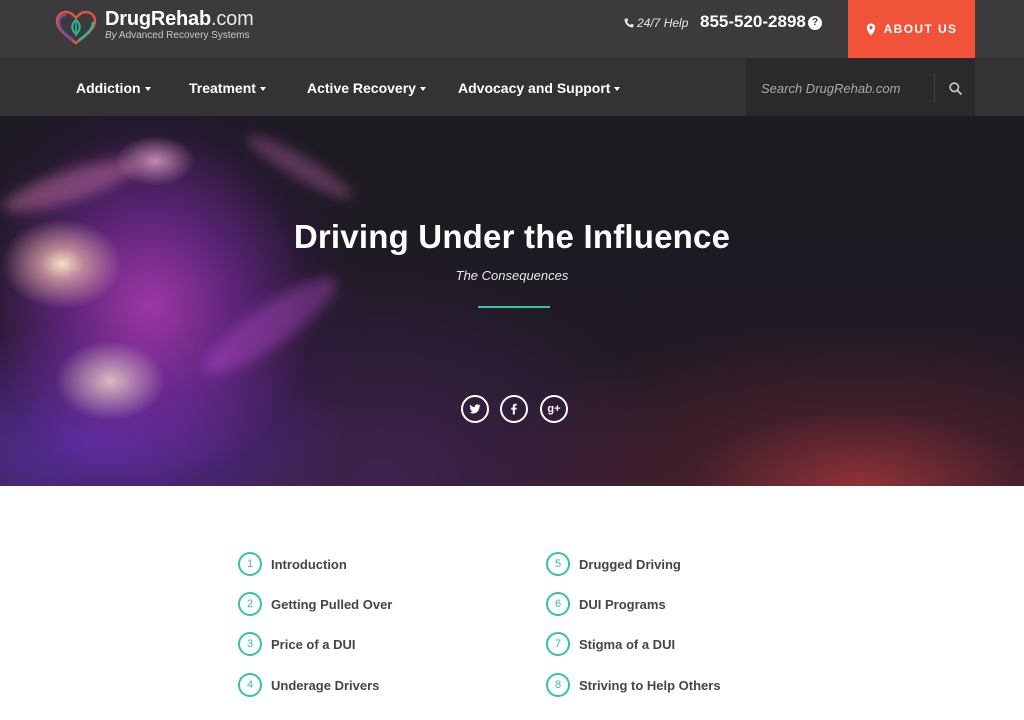 Image resolution: width=1024 pixels, height=720 pixels. Describe the element at coordinates (629, 23) in the screenshot. I see `phone-icon` at that location.